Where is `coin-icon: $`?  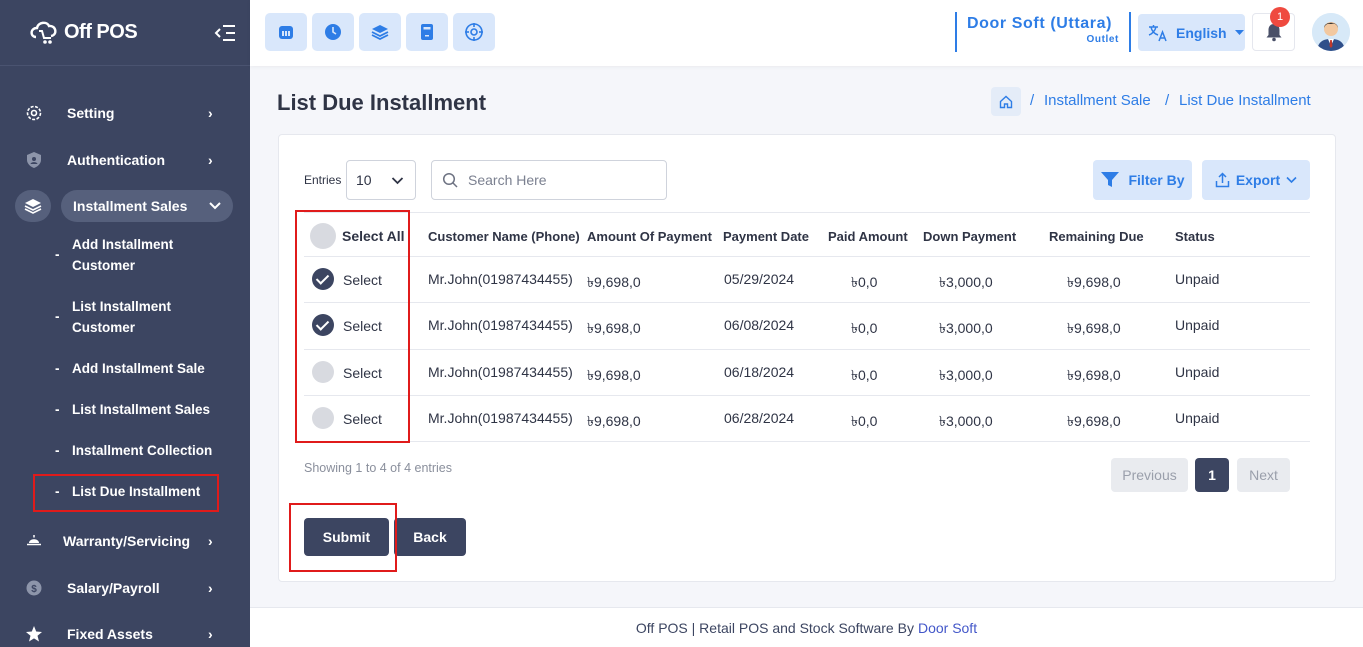
coin-icon: $ is located at coordinates (34, 588).